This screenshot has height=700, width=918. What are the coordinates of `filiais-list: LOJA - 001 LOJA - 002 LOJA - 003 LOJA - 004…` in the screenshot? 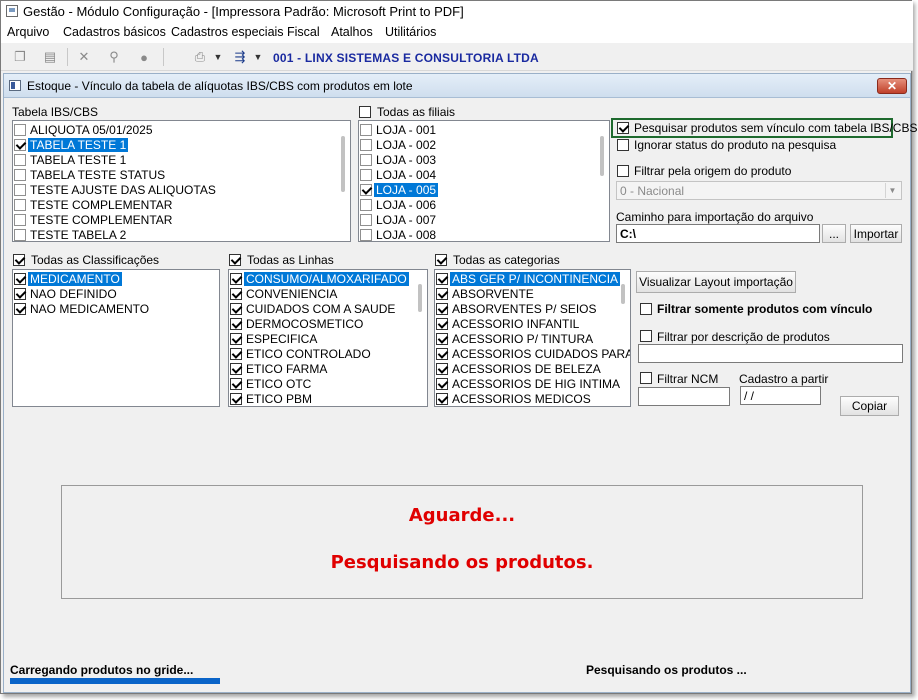 It's located at (484, 181).